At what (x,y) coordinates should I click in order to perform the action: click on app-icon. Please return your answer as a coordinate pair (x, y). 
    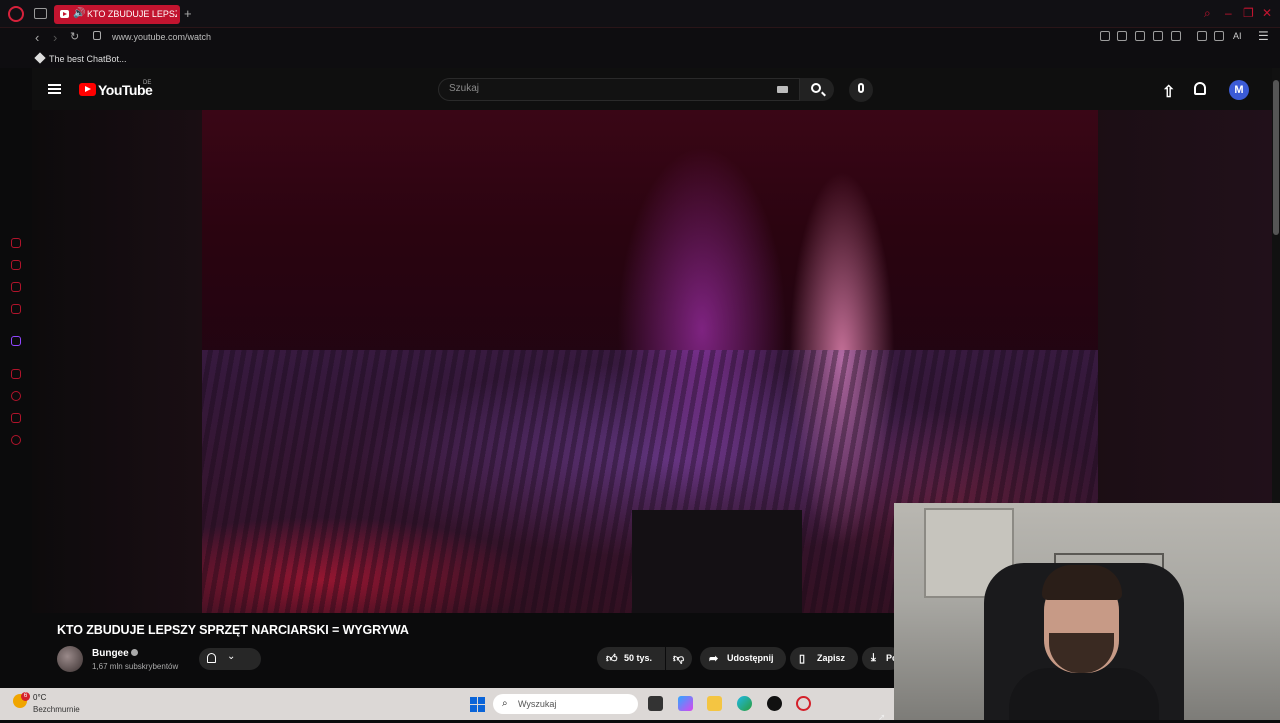
    Looking at the image, I should click on (774, 703).